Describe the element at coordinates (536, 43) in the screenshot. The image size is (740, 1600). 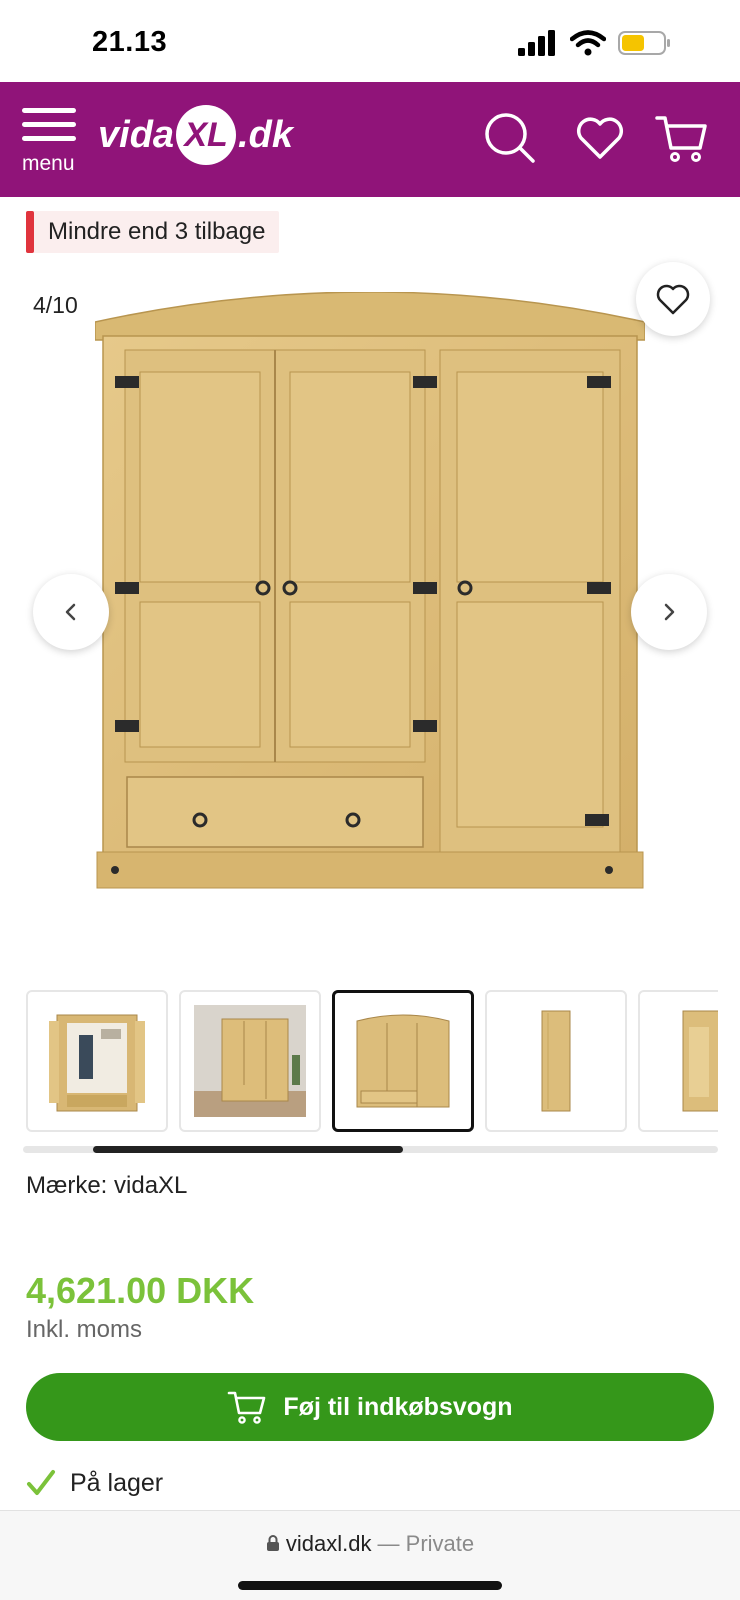
I see `signal-icon` at that location.